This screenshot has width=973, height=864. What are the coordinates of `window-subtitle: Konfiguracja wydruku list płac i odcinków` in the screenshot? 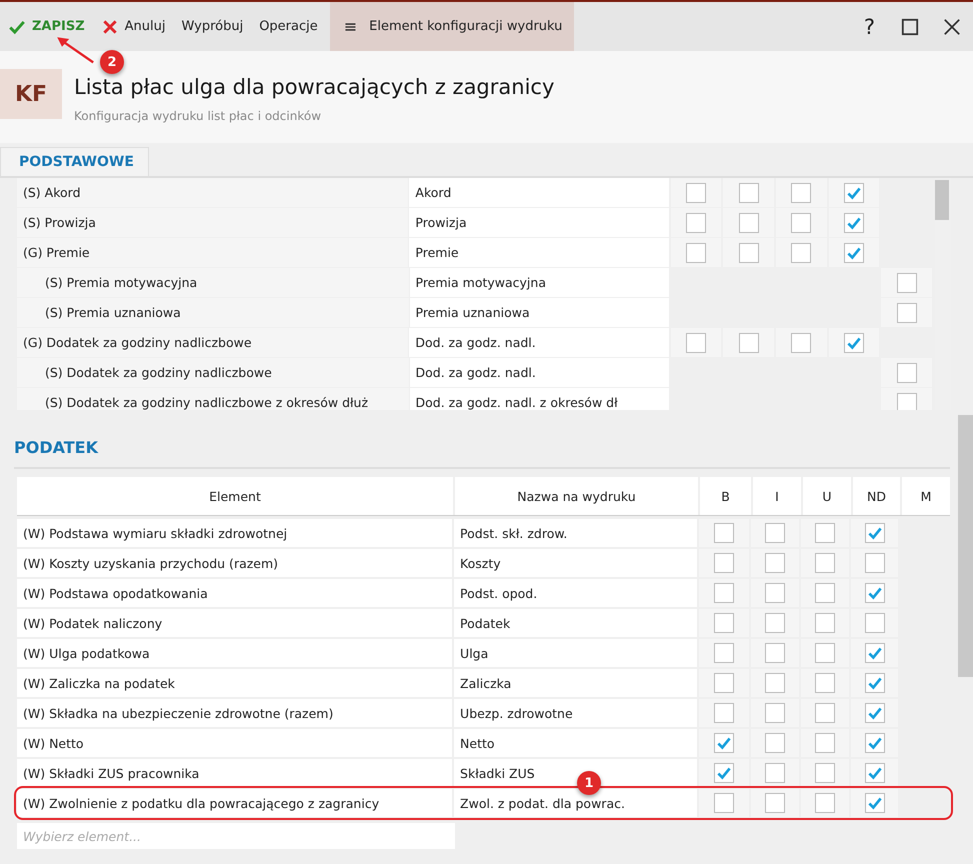 It's located at (198, 116).